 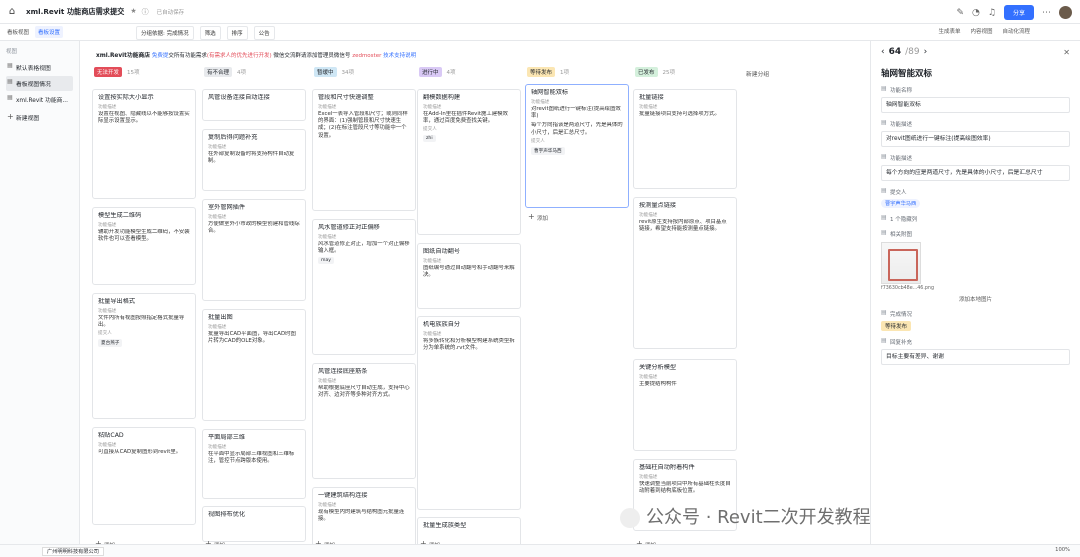 I want to click on hidden-columns-toggle: 1 个隐藏列, so click(x=975, y=218).